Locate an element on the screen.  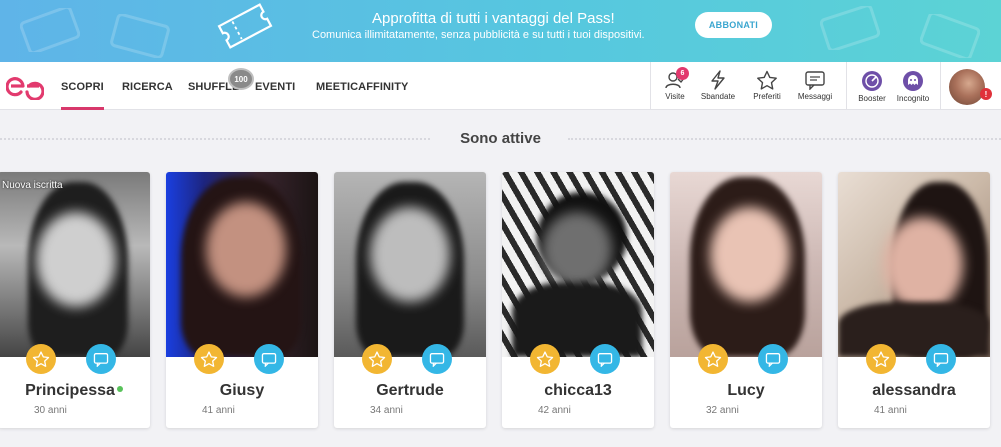
visits-count-badge: 6 is located at coordinates (682, 73).